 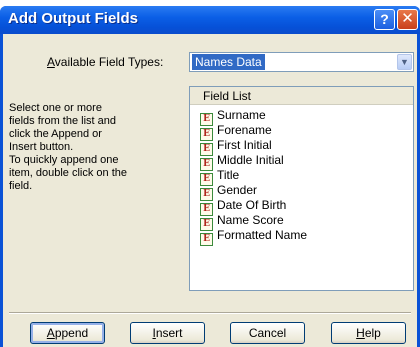 What do you see at coordinates (228, 192) in the screenshot?
I see `list-item: E Gender` at bounding box center [228, 192].